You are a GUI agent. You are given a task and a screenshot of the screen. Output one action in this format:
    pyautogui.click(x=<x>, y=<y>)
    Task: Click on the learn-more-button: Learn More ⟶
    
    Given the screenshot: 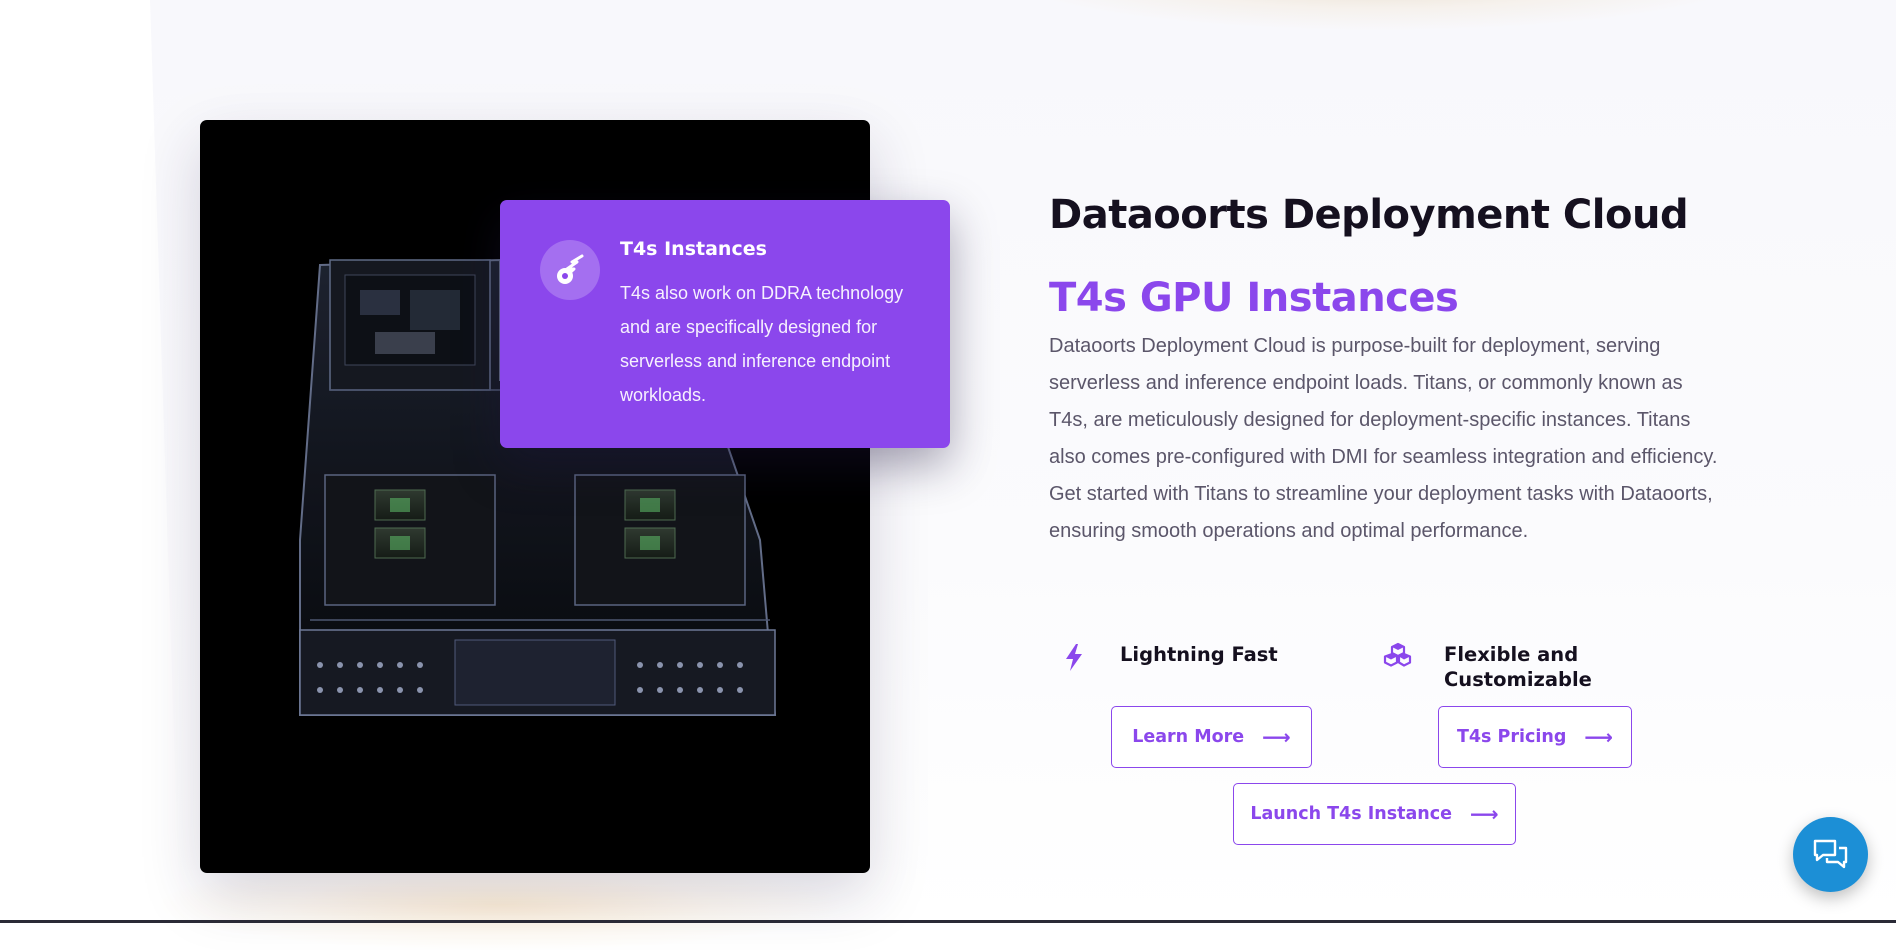 What is the action you would take?
    pyautogui.click(x=1211, y=737)
    